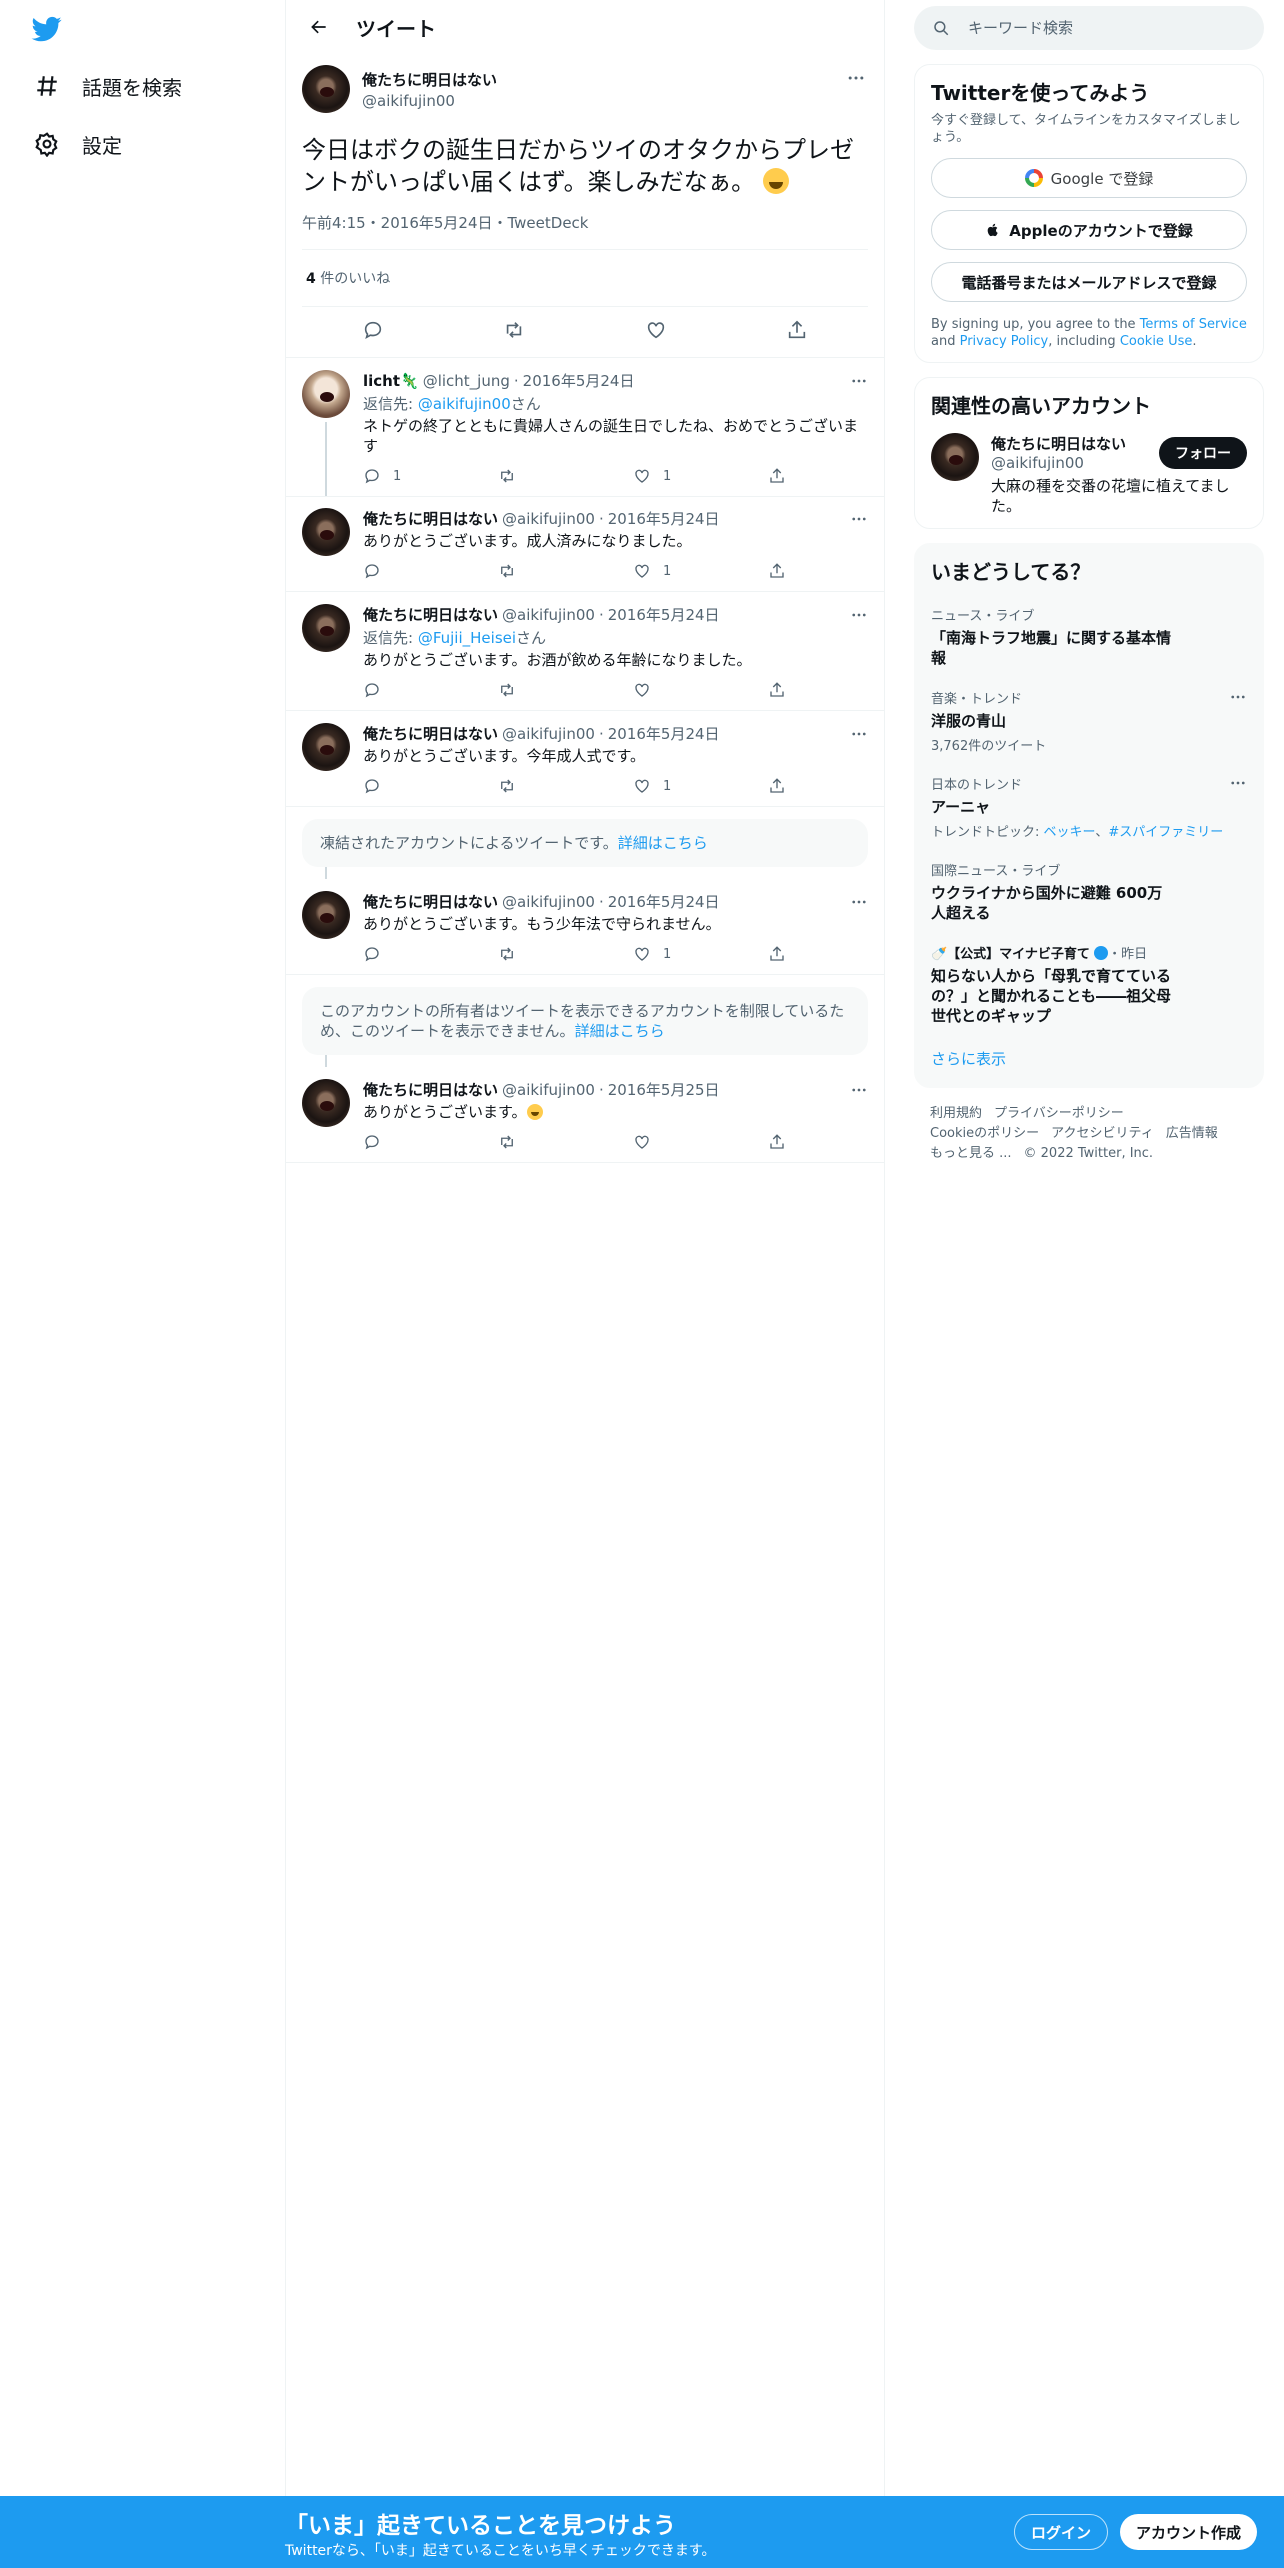 This screenshot has height=2568, width=1284. Describe the element at coordinates (1089, 891) in the screenshot. I see `trend-item: 国際ニュース・ライブ ウクライナから国外に避難 600万人超える` at that location.